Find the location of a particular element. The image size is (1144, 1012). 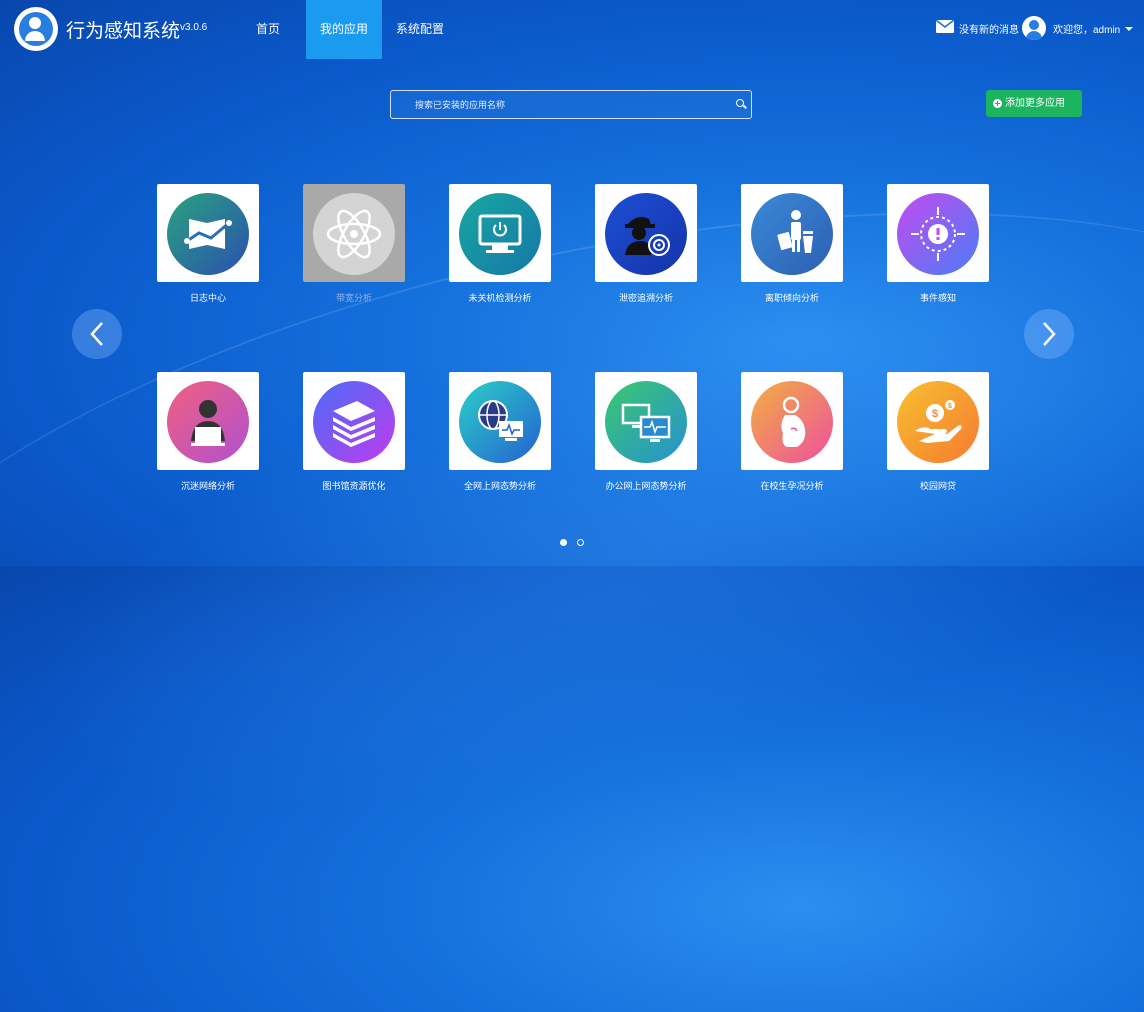

app-tile-bandwidth is located at coordinates (354, 233).